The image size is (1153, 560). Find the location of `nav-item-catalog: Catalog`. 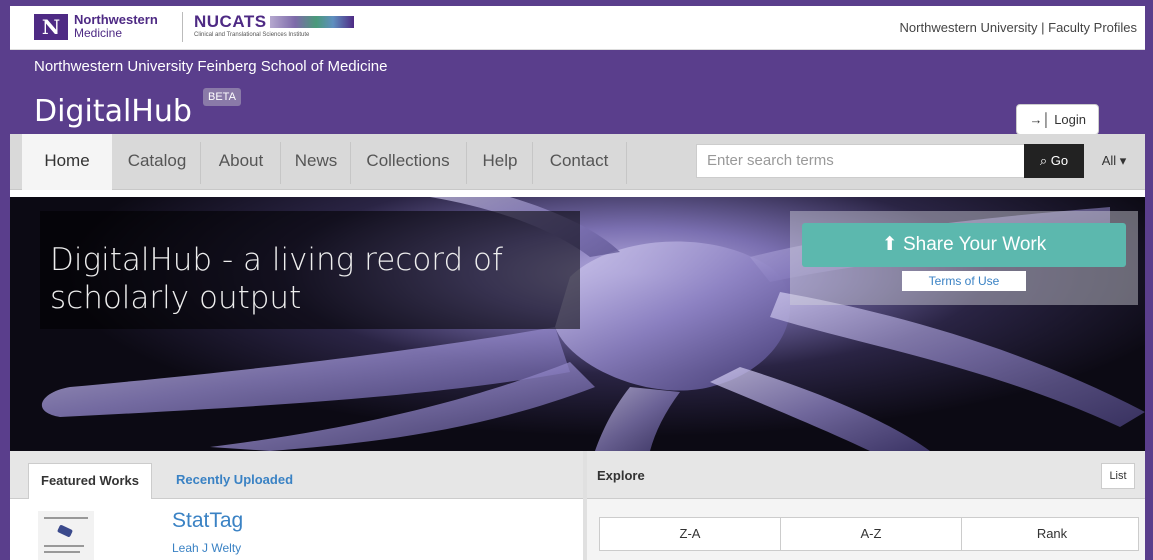

nav-item-catalog: Catalog is located at coordinates (157, 162).